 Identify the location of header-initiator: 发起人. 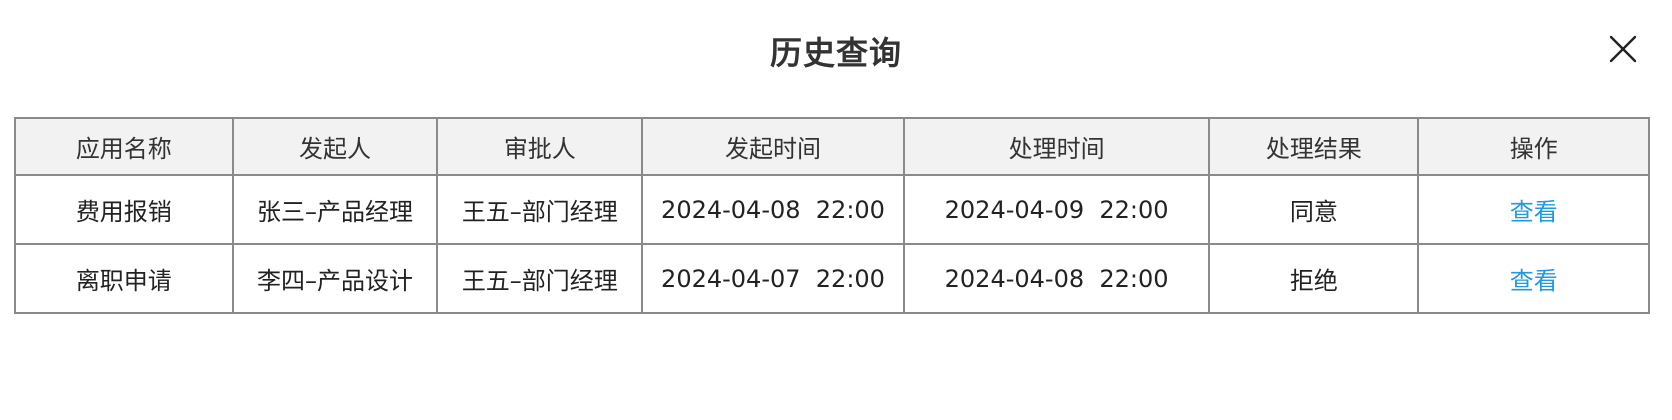
(335, 146).